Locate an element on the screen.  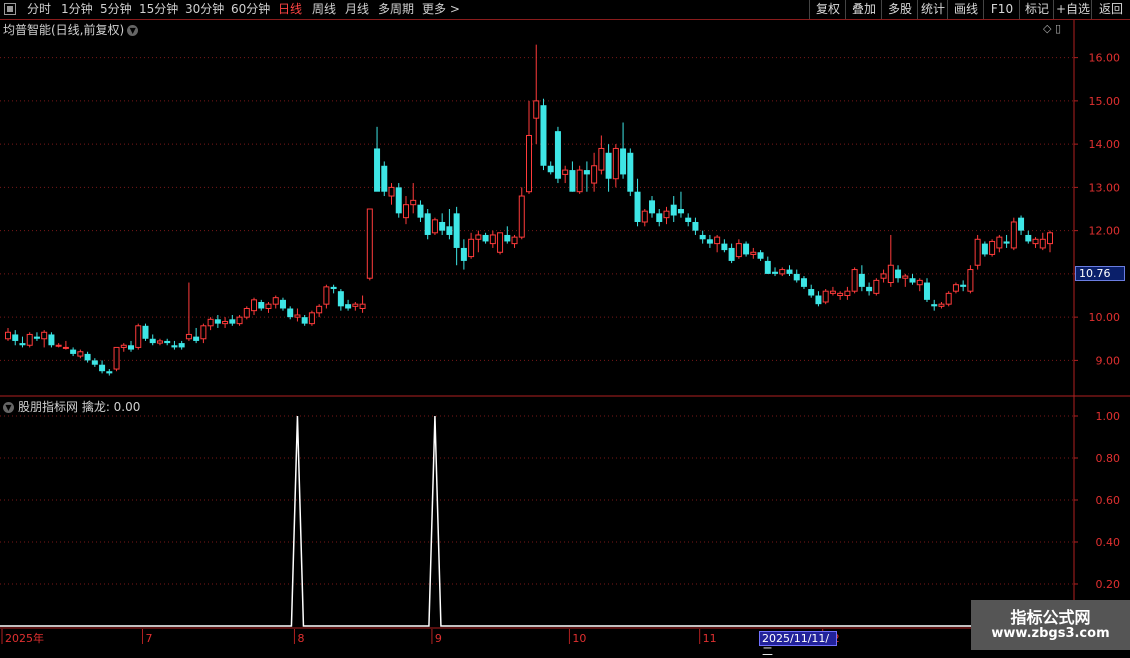
date-tick-label: 9 is located at coordinates (438, 638).